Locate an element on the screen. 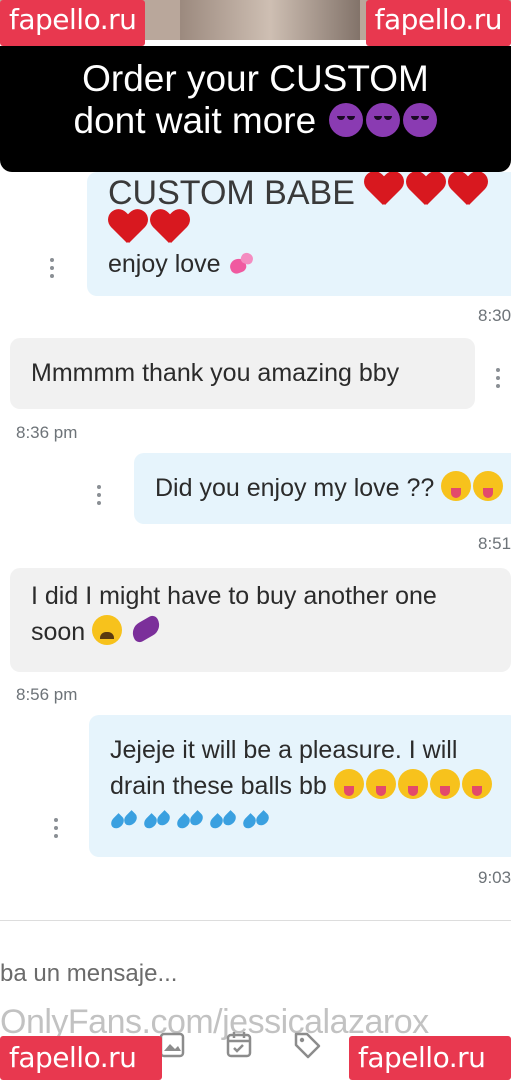 This screenshot has width=511, height=1080. banner-line-1: Order your CUSTOM is located at coordinates (255, 78).